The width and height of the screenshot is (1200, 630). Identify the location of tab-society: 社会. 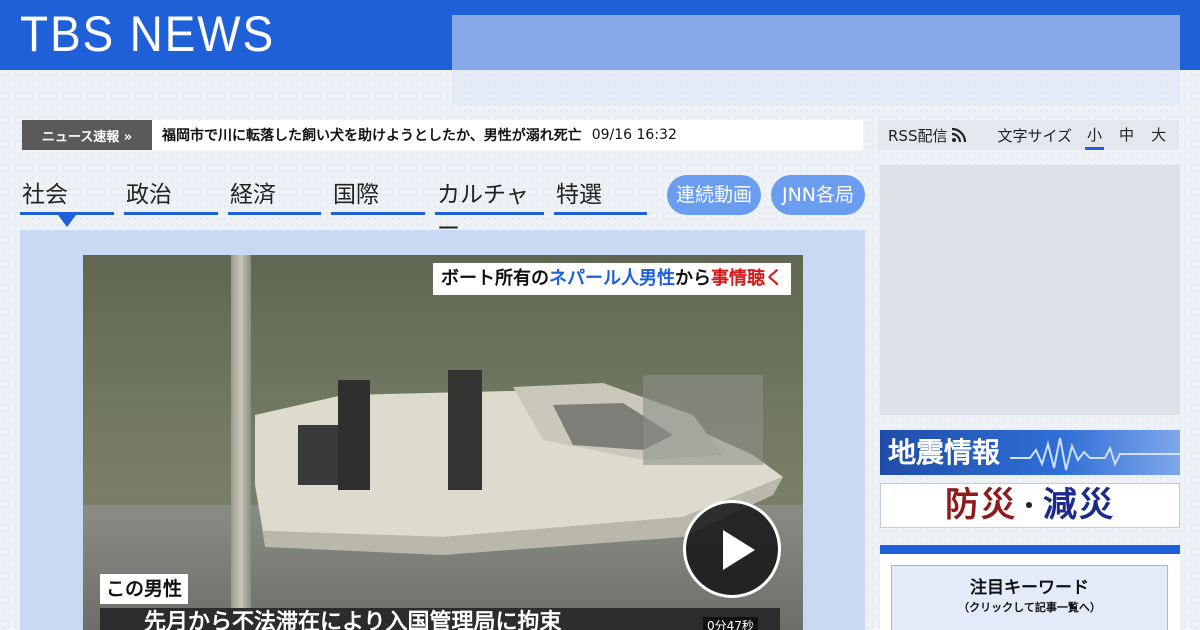
(67, 196).